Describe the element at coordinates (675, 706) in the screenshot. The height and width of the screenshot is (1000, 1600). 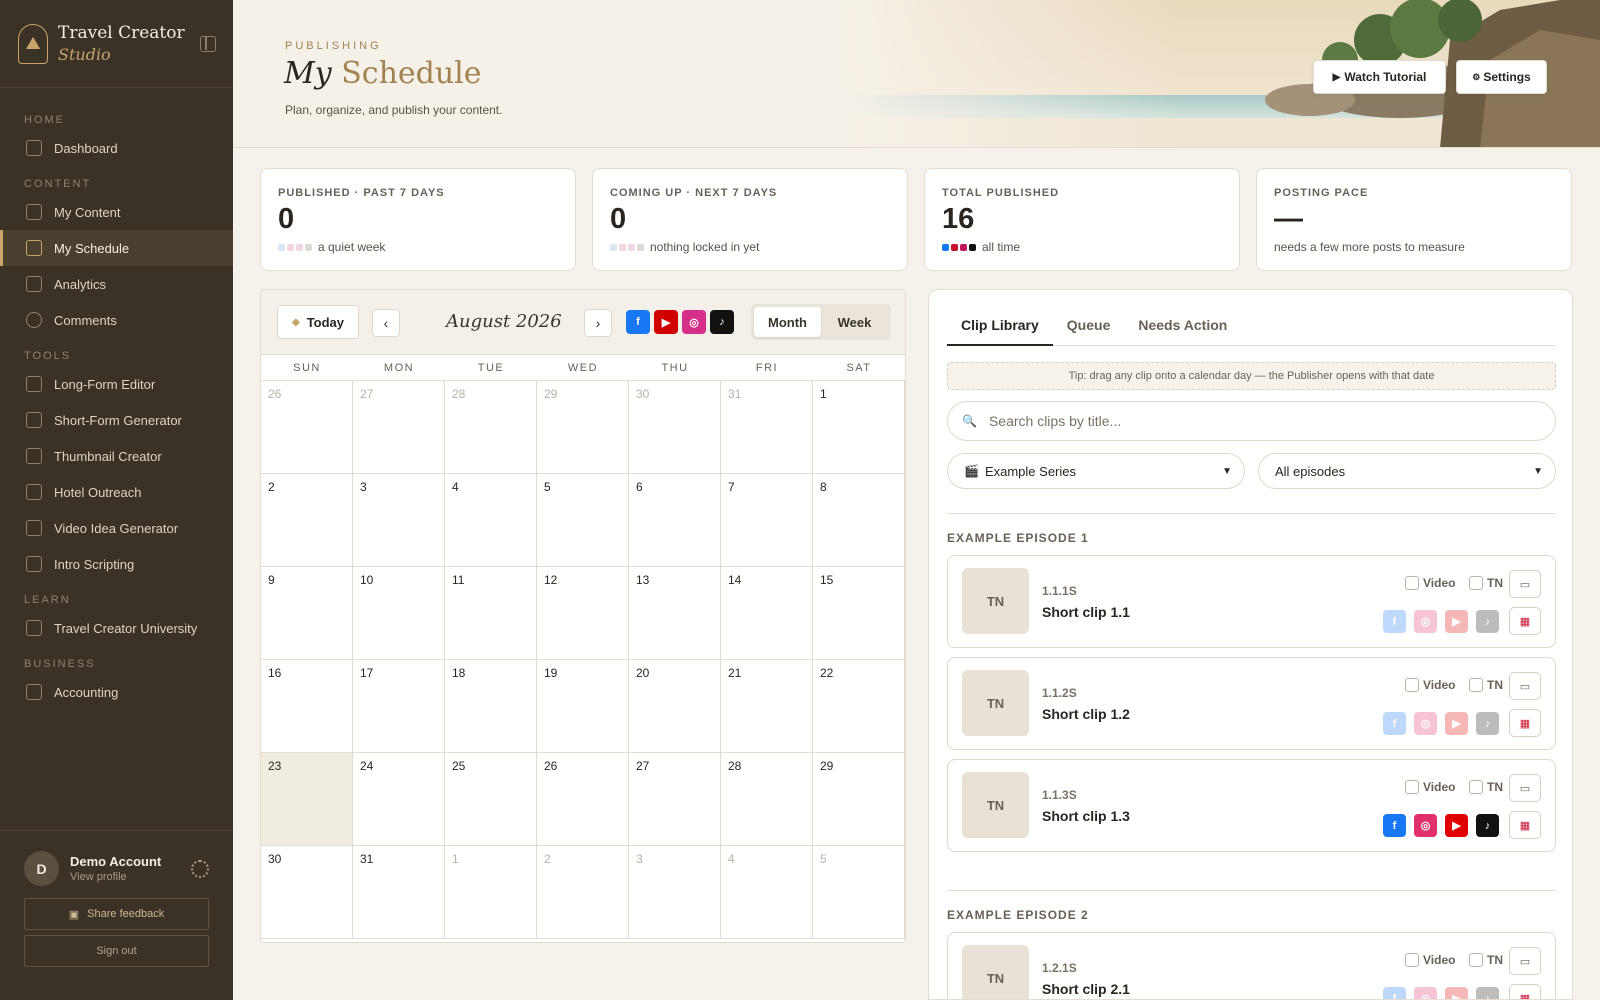
I see `calendar-day: 20` at that location.